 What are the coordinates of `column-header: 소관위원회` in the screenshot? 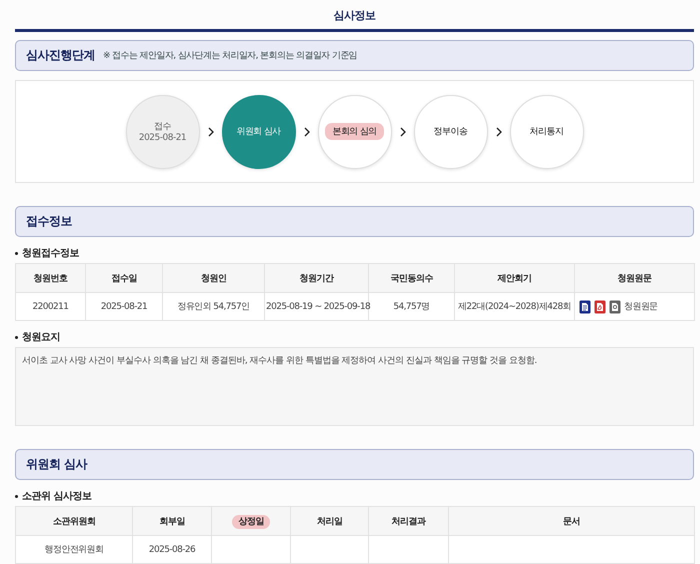 It's located at (74, 521).